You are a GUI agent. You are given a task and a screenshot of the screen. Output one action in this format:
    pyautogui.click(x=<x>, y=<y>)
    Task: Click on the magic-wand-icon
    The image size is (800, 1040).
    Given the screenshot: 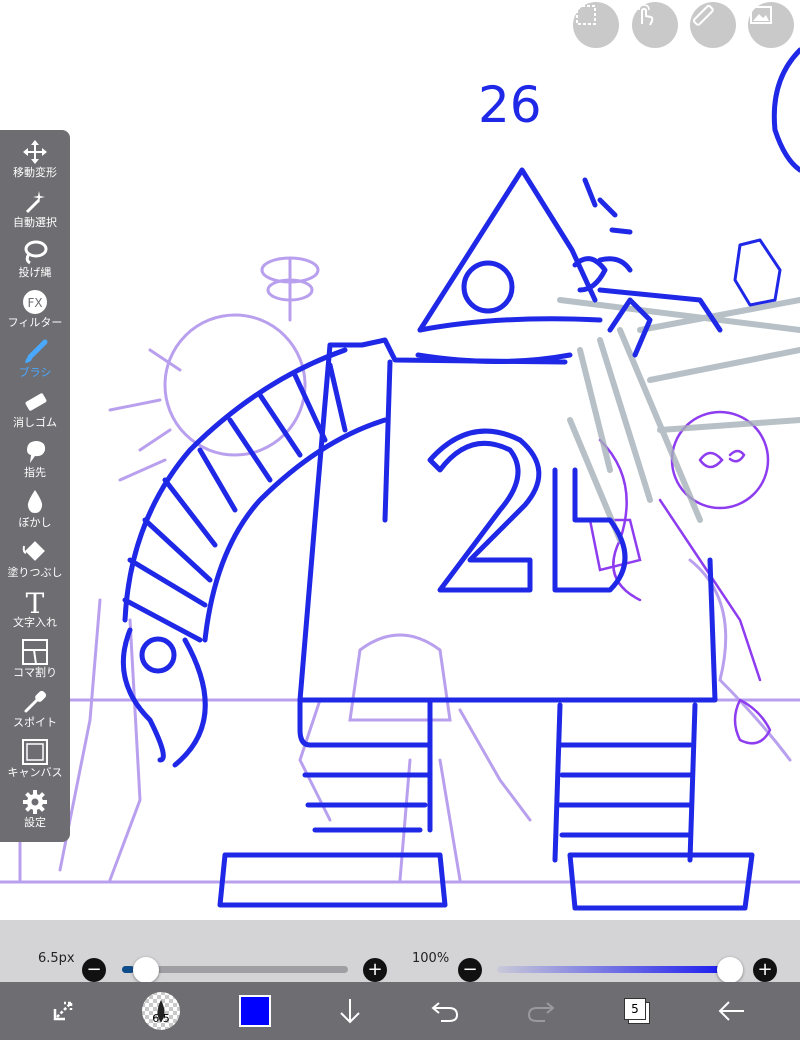 What is the action you would take?
    pyautogui.click(x=35, y=202)
    